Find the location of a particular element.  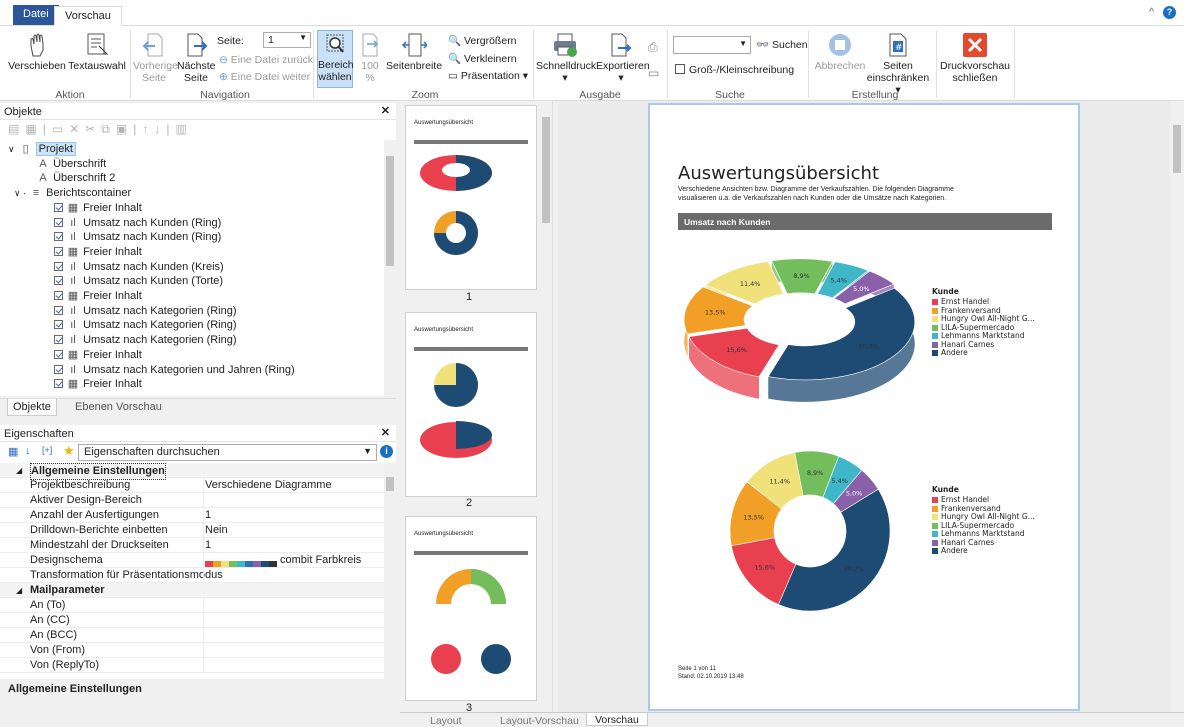

preview-scrollbar is located at coordinates (1177, 406).